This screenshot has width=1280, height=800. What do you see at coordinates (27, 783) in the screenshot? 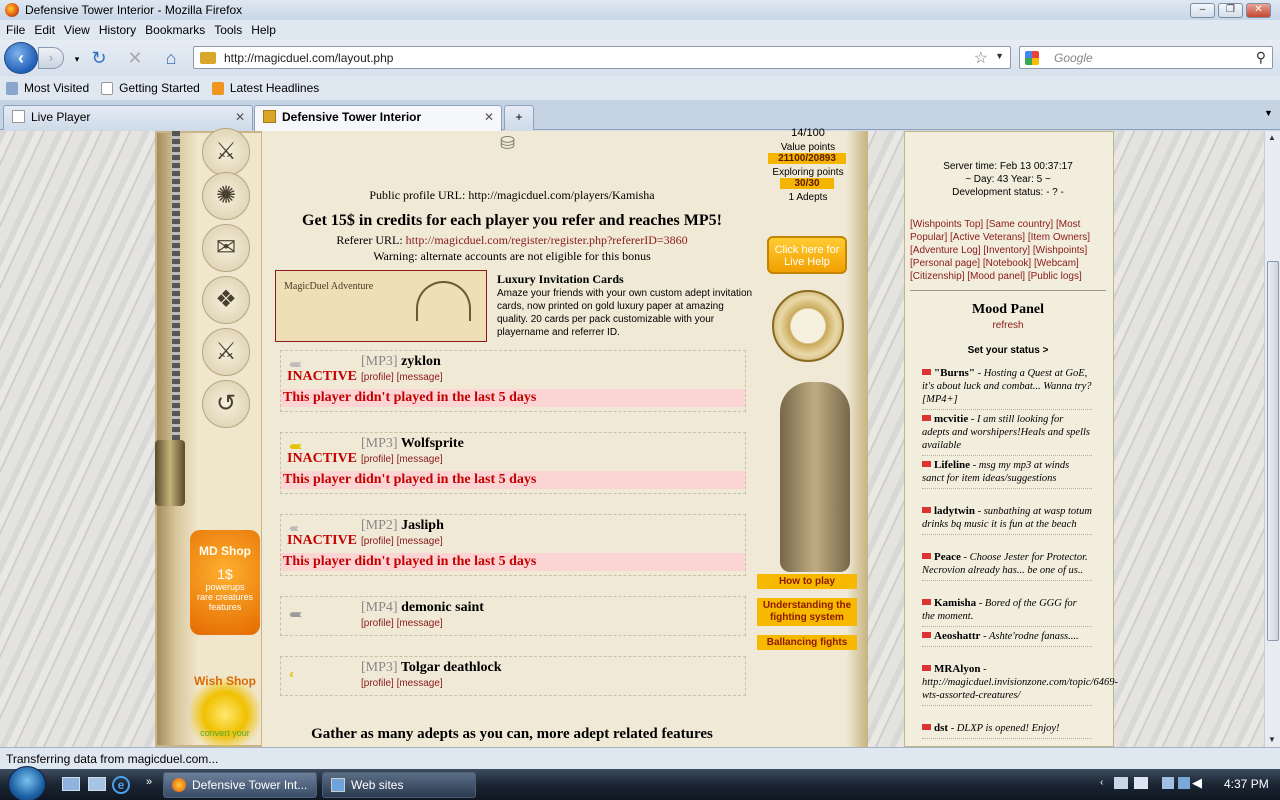
I see `start-button` at bounding box center [27, 783].